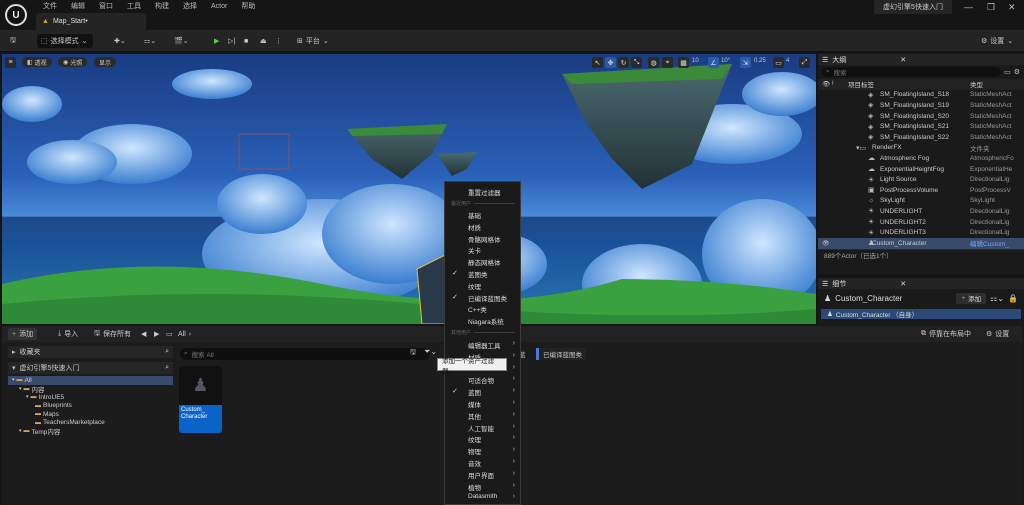  Describe the element at coordinates (486, 321) in the screenshot. I see `filter-item: Niagara系统` at that location.